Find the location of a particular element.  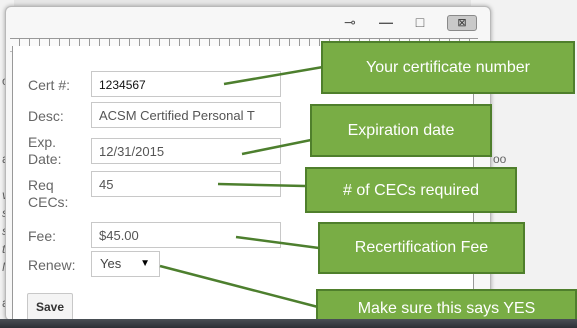

cert-connector-line is located at coordinates (273, 75).